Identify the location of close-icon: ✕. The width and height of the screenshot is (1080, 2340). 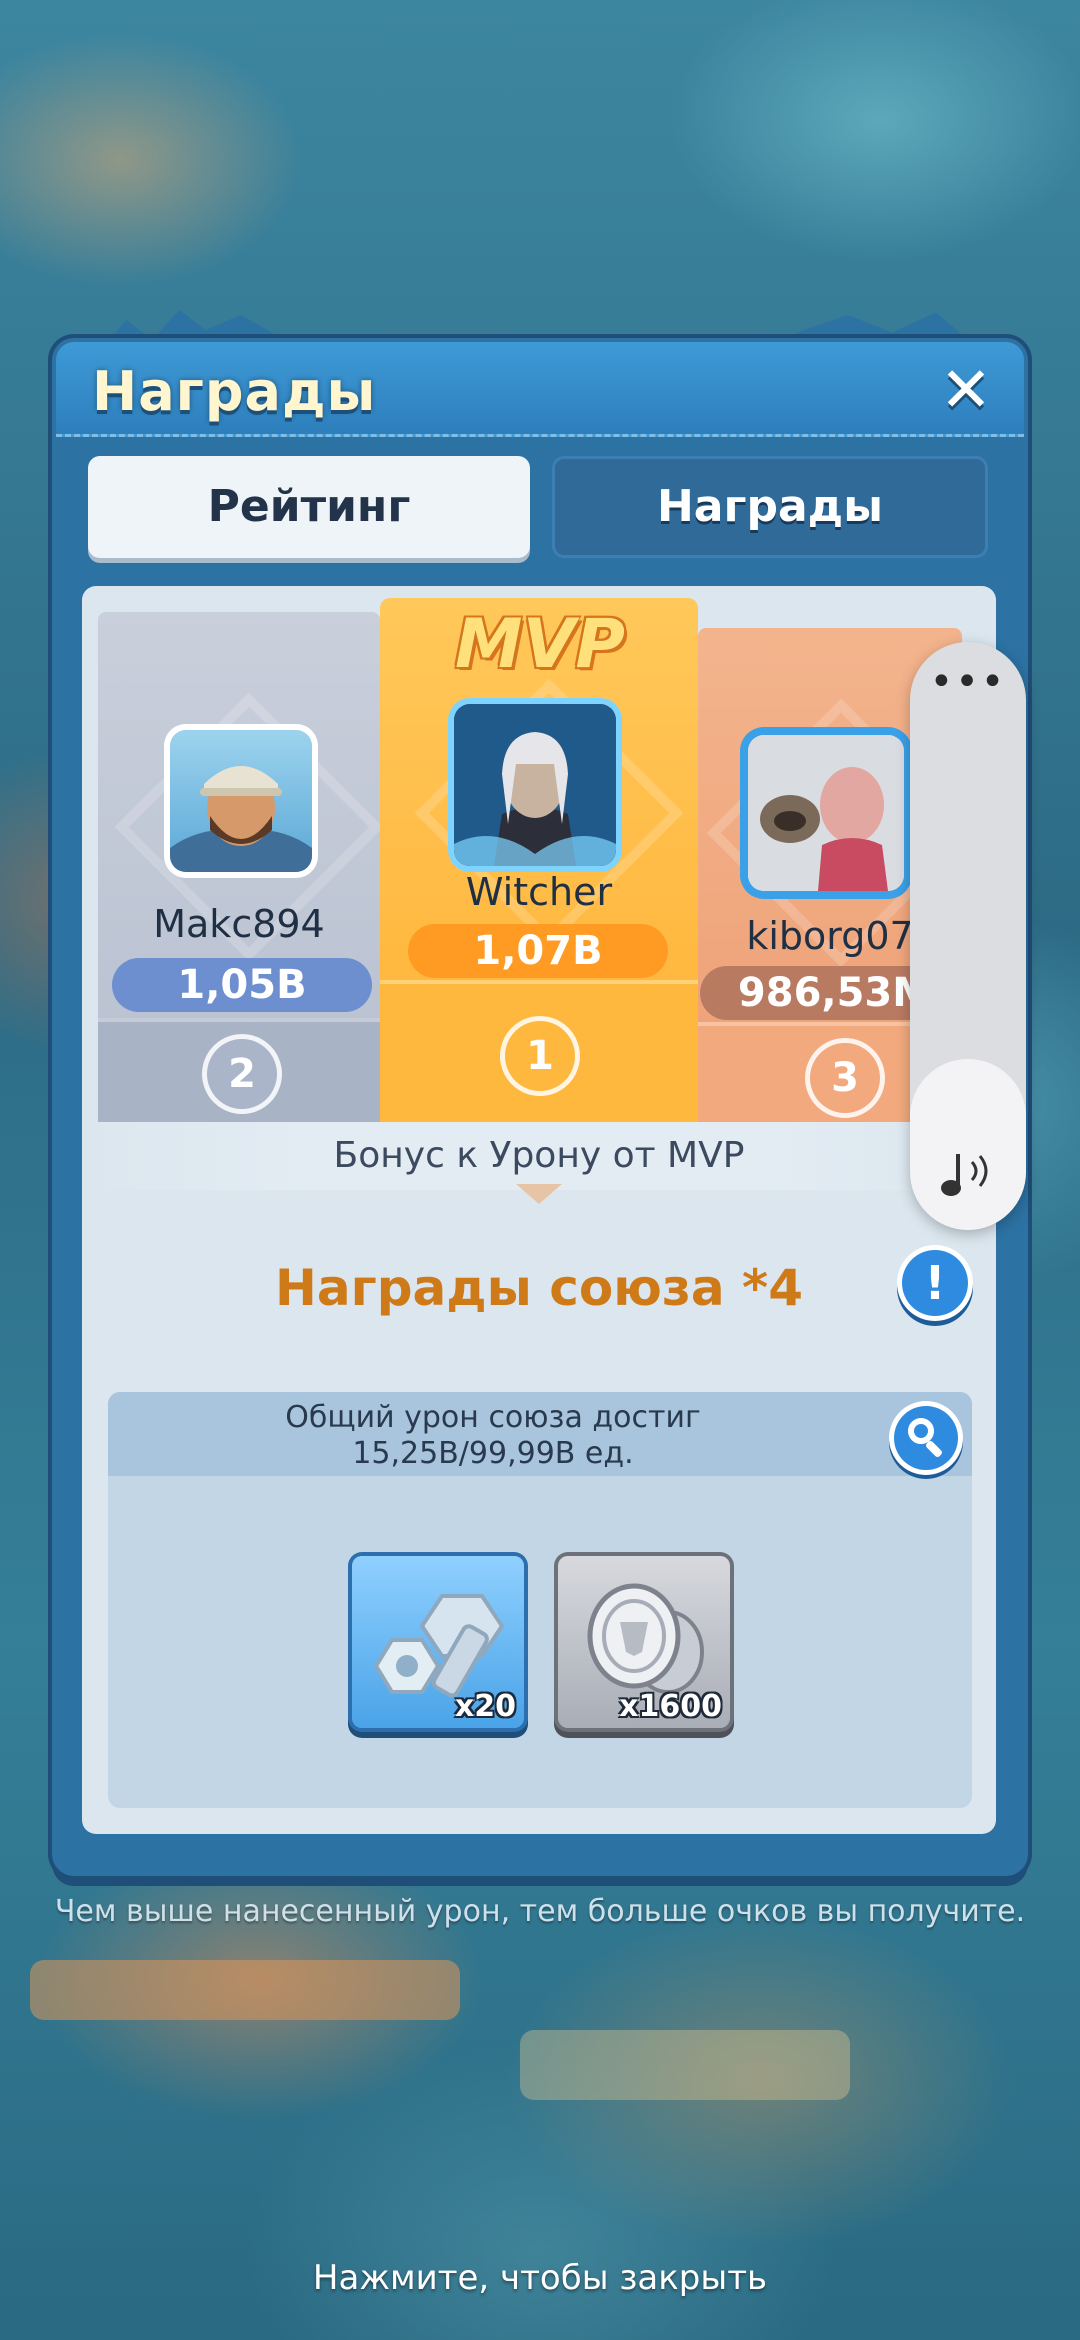
(966, 389).